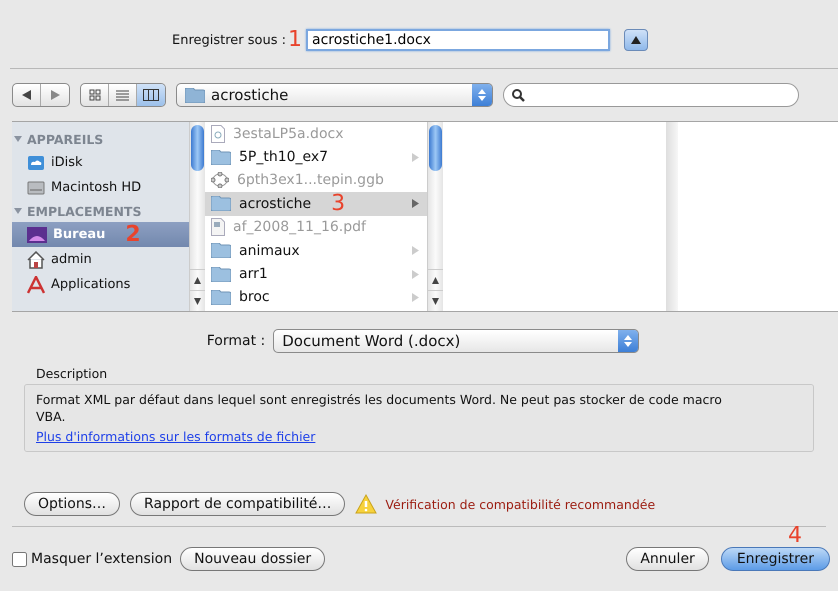  Describe the element at coordinates (520, 504) in the screenshot. I see `warning-text: Vérification de compatibilité recommandée` at that location.